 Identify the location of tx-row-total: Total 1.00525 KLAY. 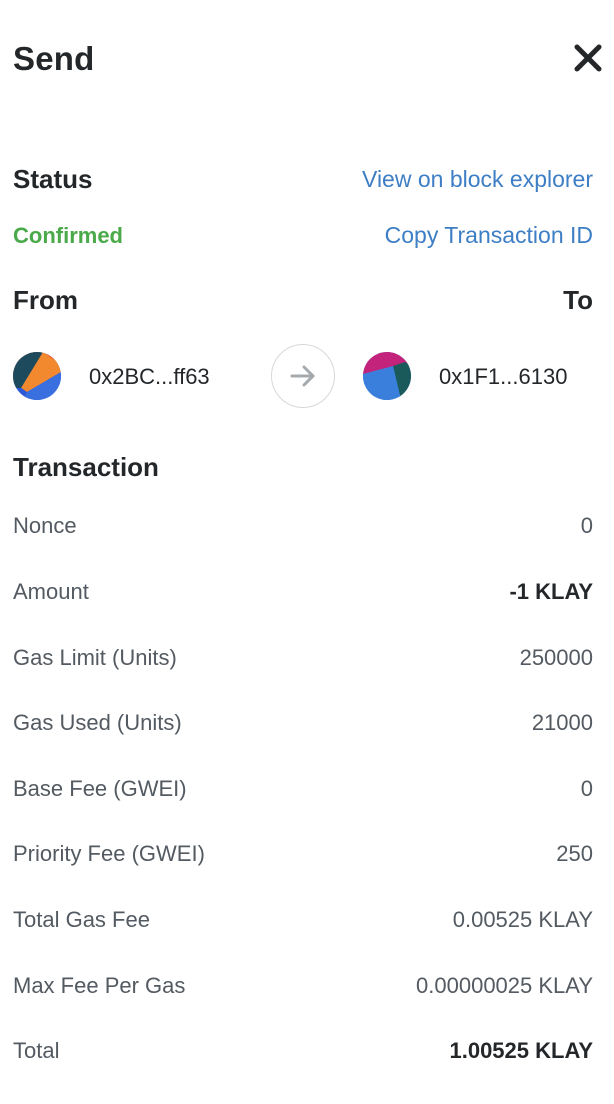
(303, 1051).